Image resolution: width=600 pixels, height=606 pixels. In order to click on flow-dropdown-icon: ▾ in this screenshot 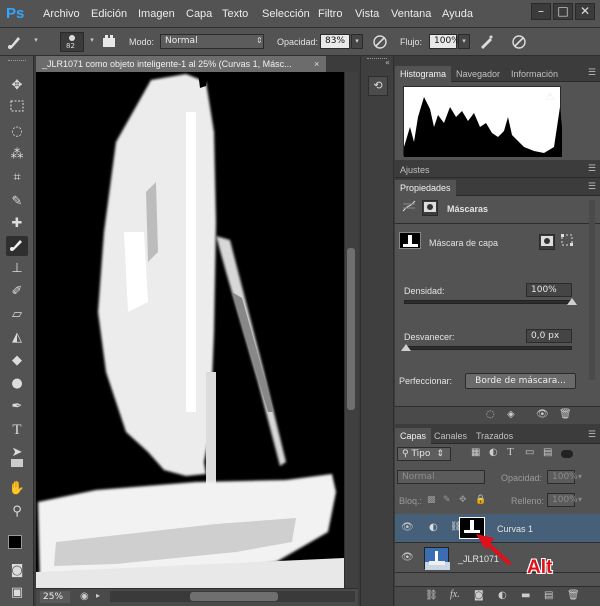, I will do `click(464, 41)`.